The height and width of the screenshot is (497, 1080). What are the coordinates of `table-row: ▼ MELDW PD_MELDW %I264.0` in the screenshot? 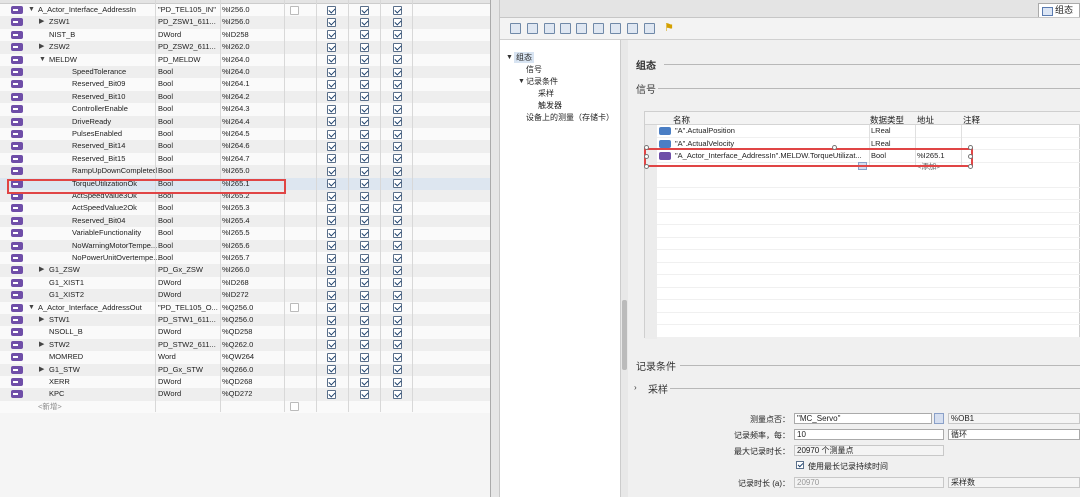 It's located at (245, 59).